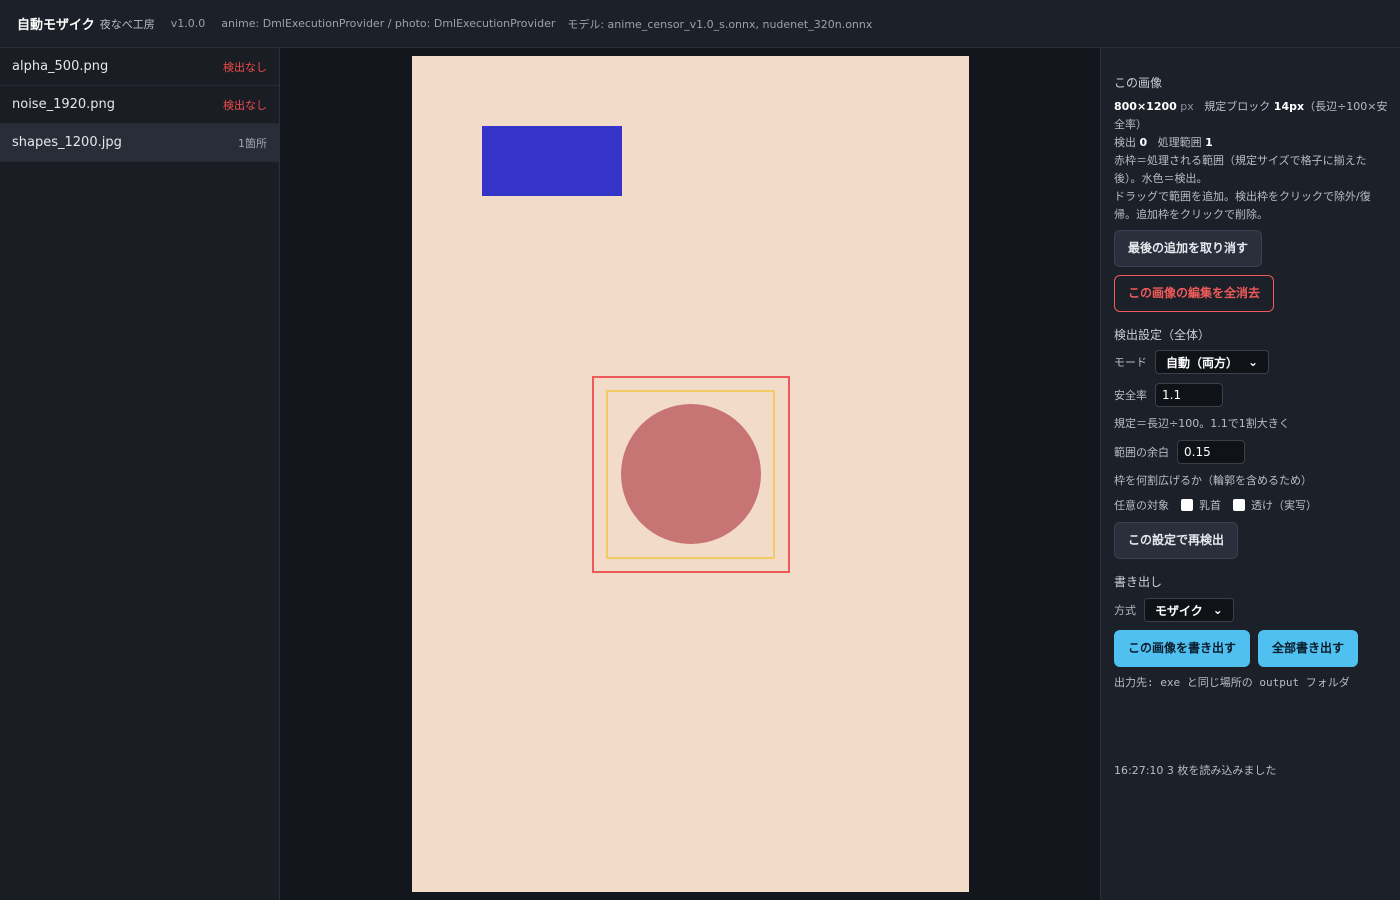  Describe the element at coordinates (1138, 83) in the screenshot. I see `image-section-title: この画像` at that location.